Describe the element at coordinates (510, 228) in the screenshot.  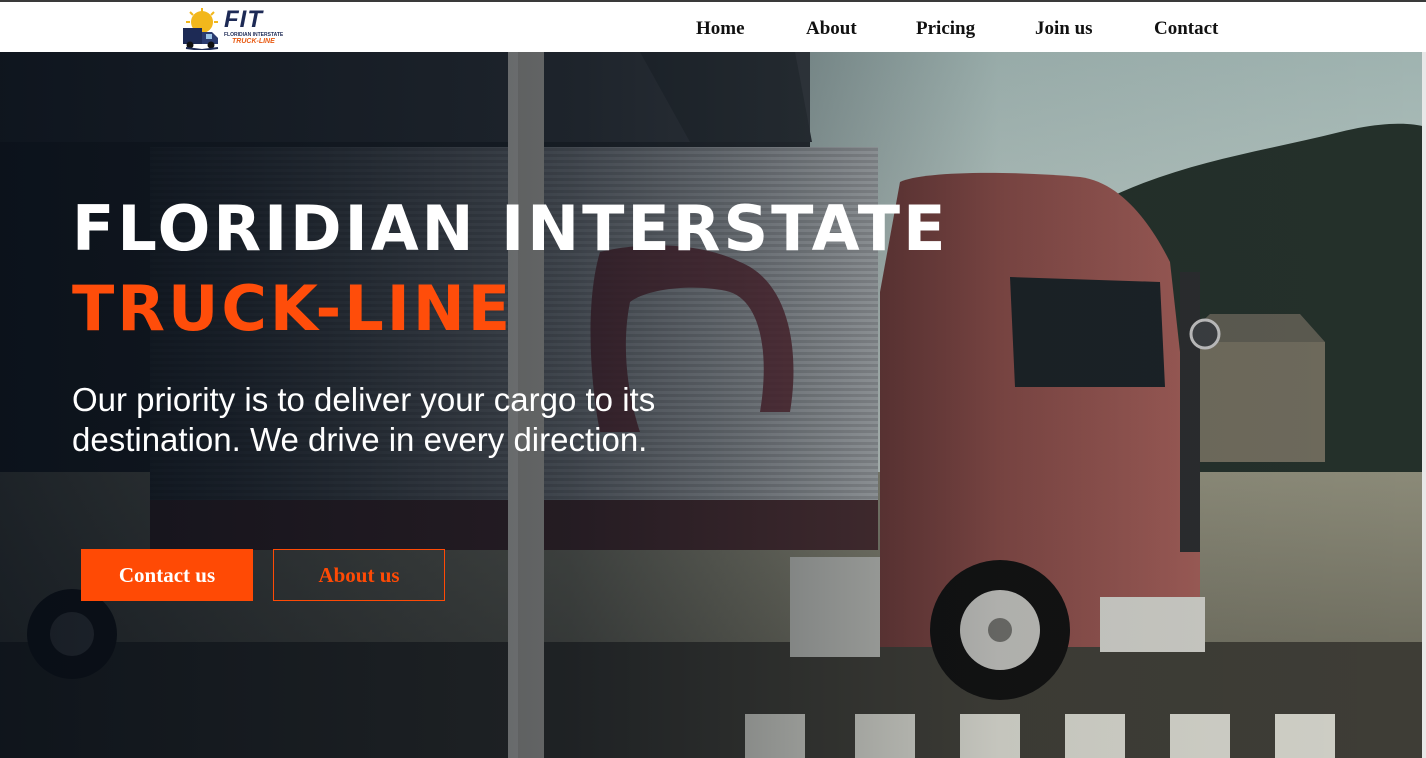
I see `hero-title-line1: FLORIDIAN INTERSTATE` at that location.